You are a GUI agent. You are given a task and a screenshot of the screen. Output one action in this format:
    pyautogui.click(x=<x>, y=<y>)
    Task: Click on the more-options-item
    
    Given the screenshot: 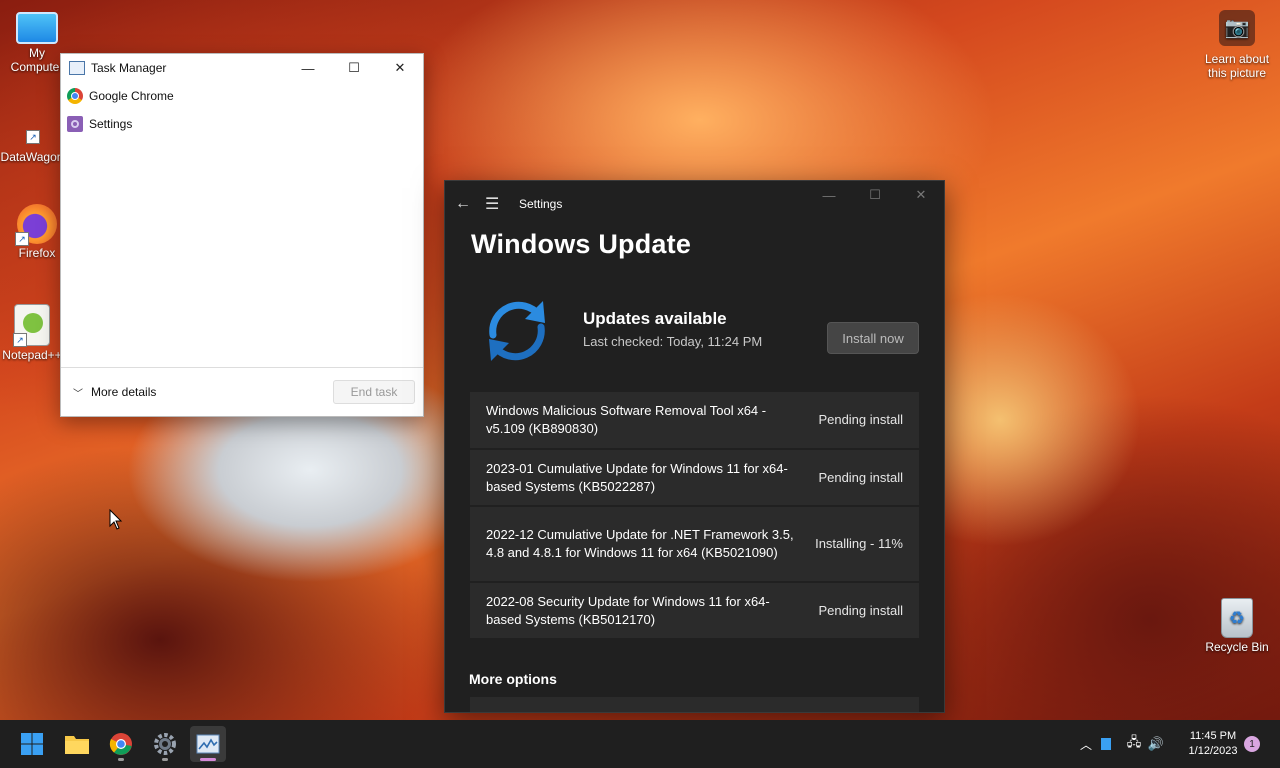 What is the action you would take?
    pyautogui.click(x=694, y=704)
    